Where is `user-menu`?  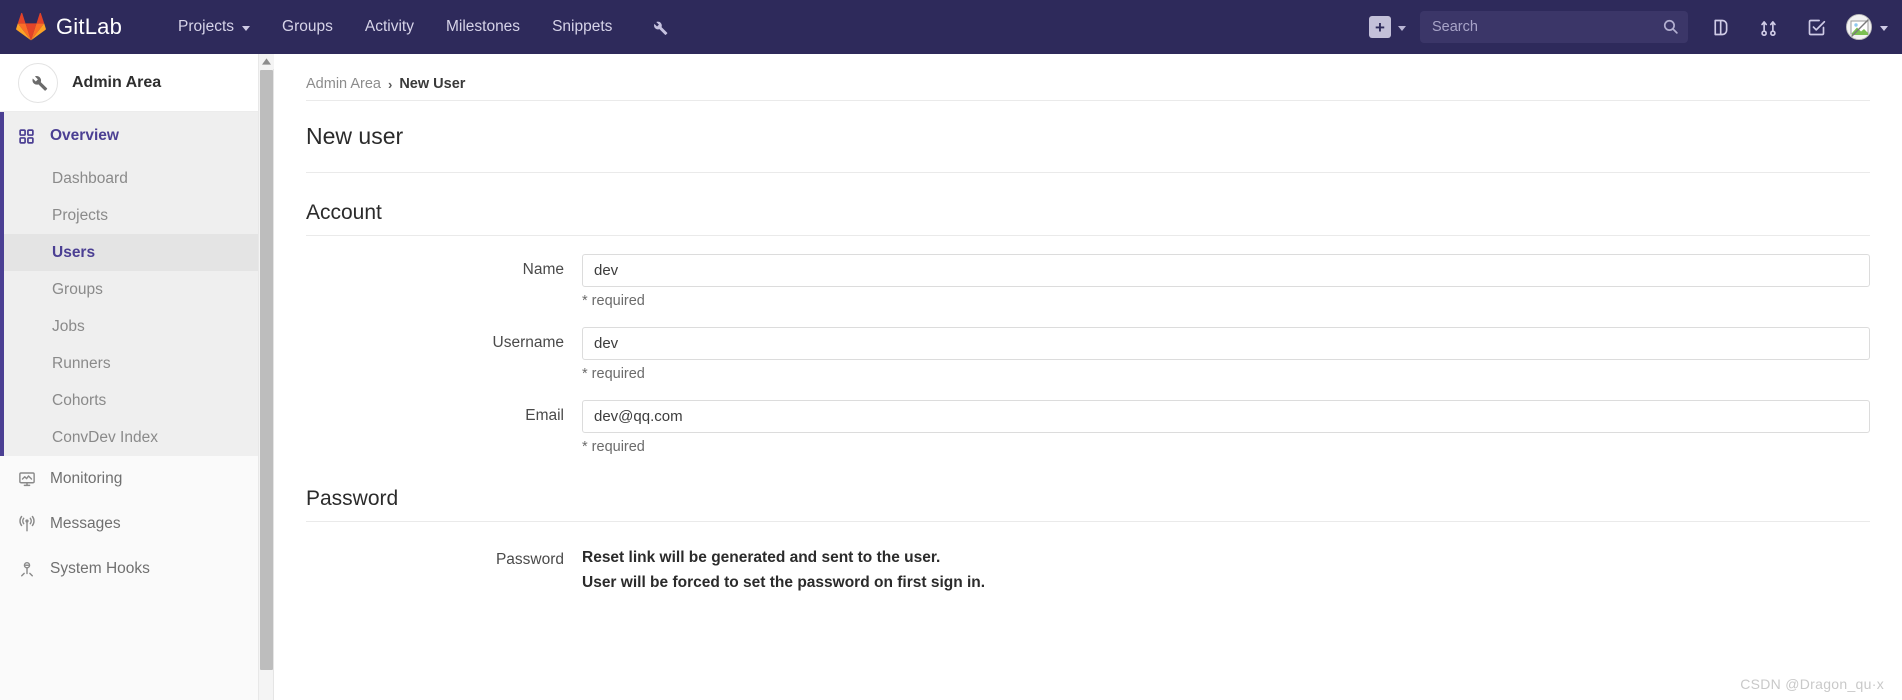 user-menu is located at coordinates (1871, 27).